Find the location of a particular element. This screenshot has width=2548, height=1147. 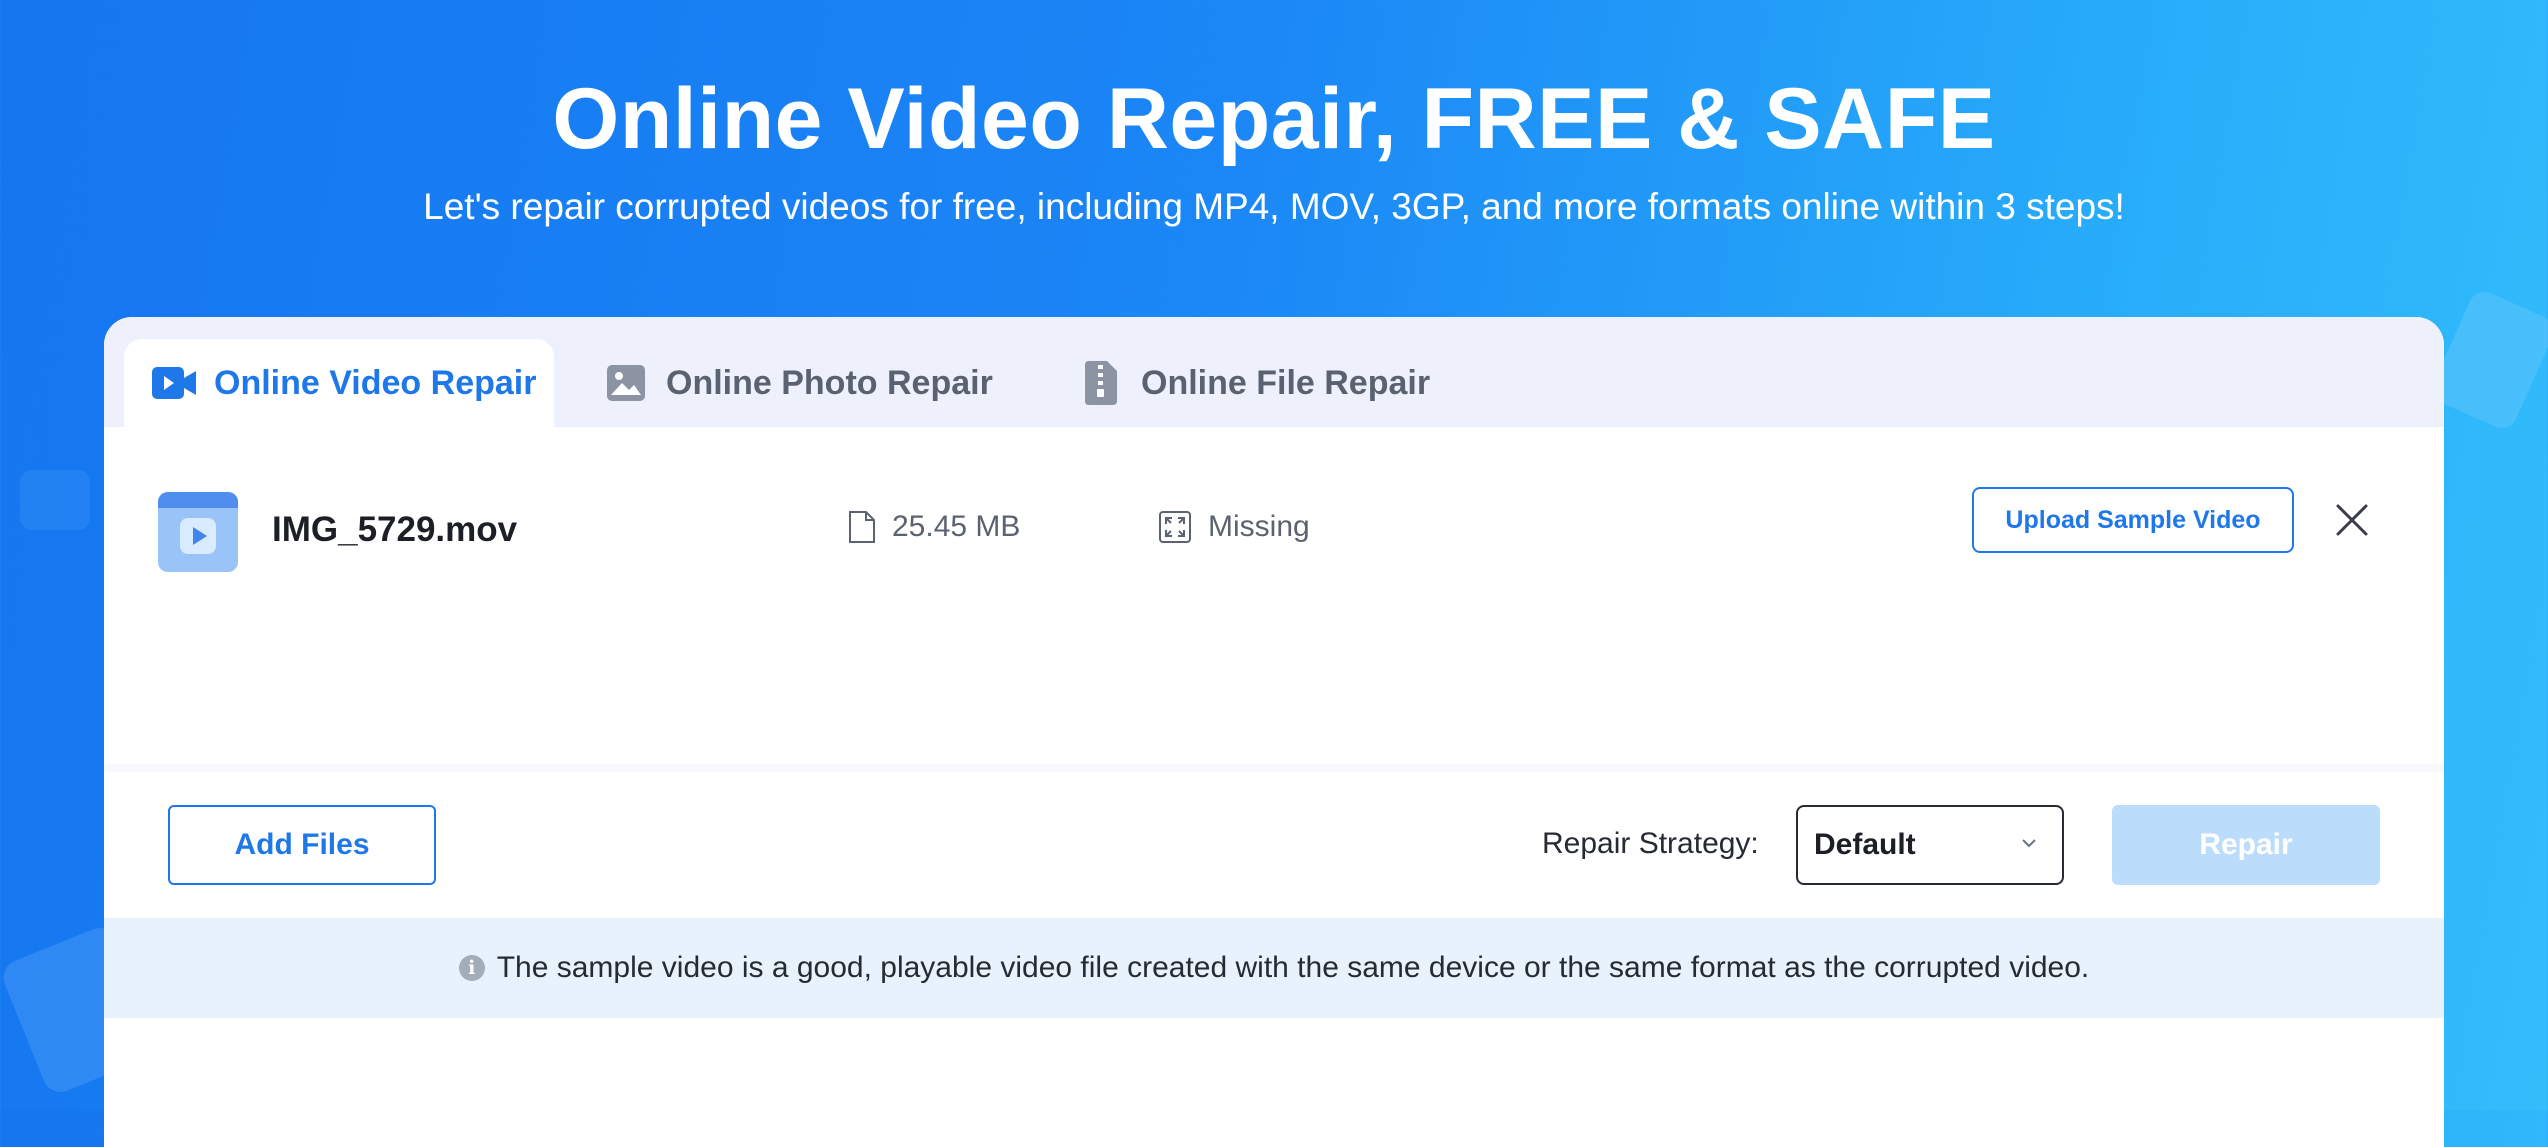

section-divider is located at coordinates (1274, 768).